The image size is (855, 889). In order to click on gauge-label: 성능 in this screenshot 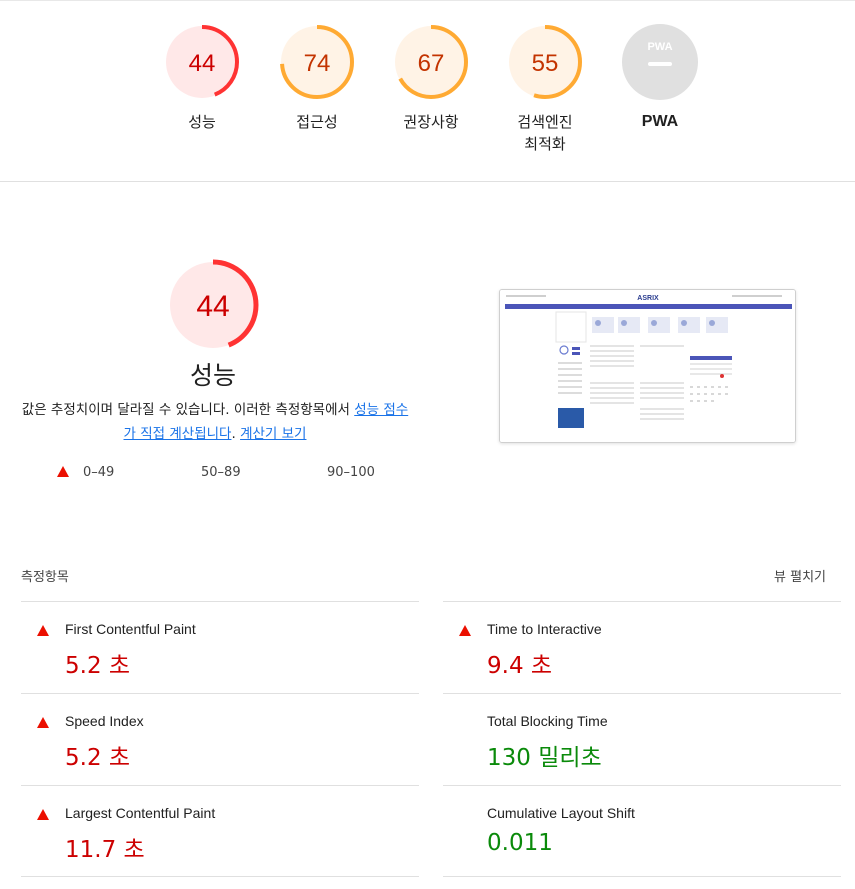, I will do `click(202, 122)`.